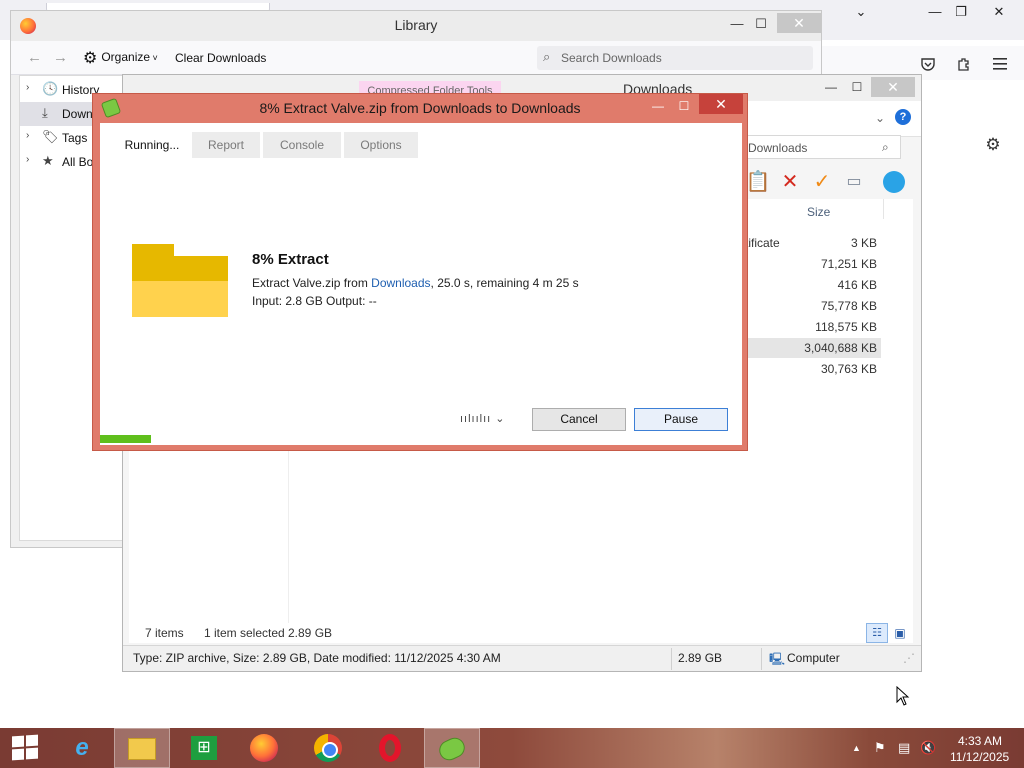  I want to click on peazip-close-button: ✕, so click(721, 104).